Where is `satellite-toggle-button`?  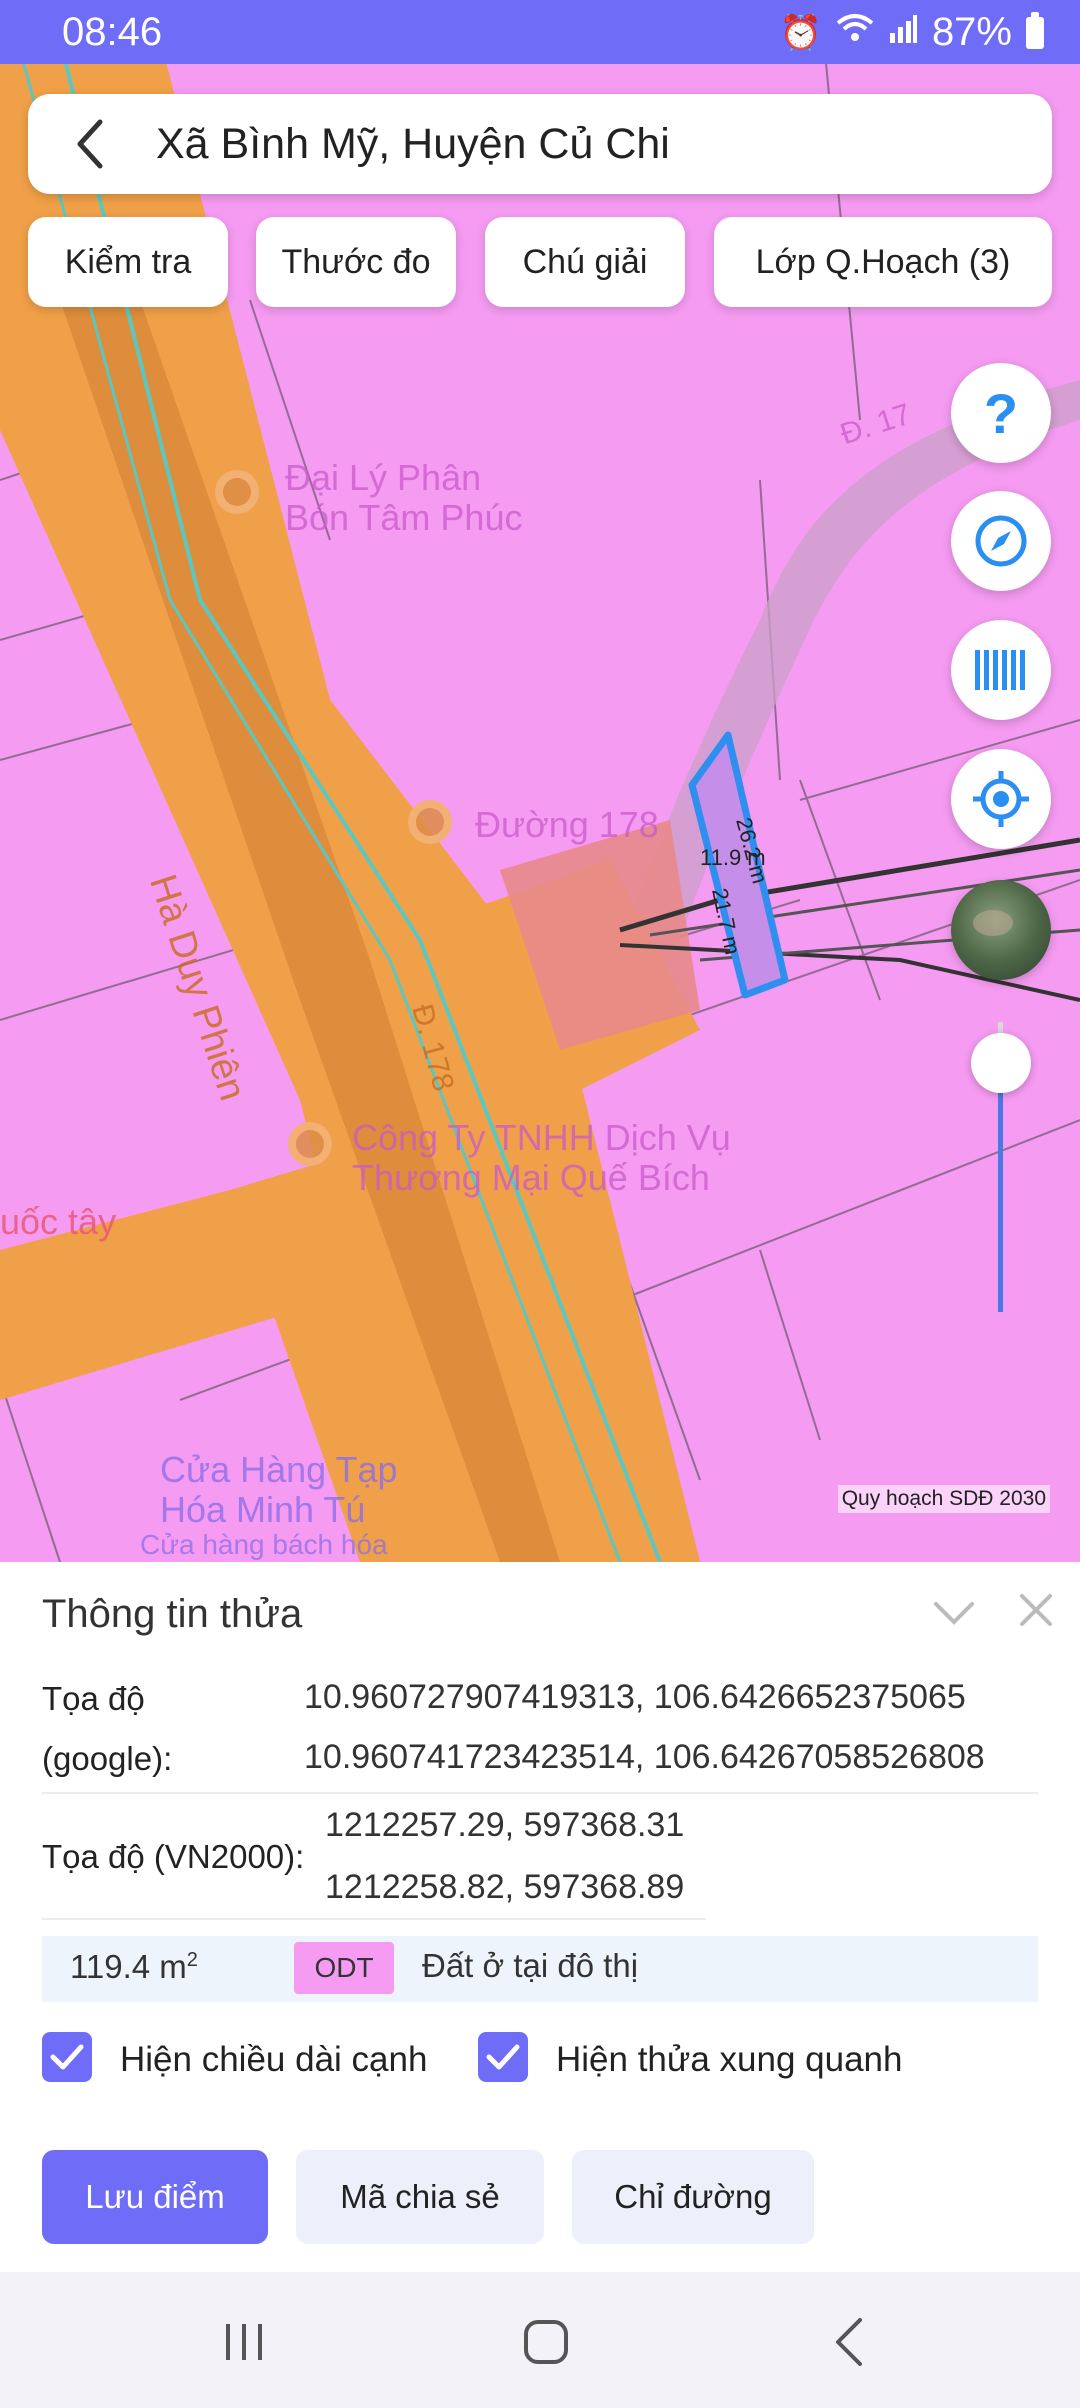 satellite-toggle-button is located at coordinates (1001, 930).